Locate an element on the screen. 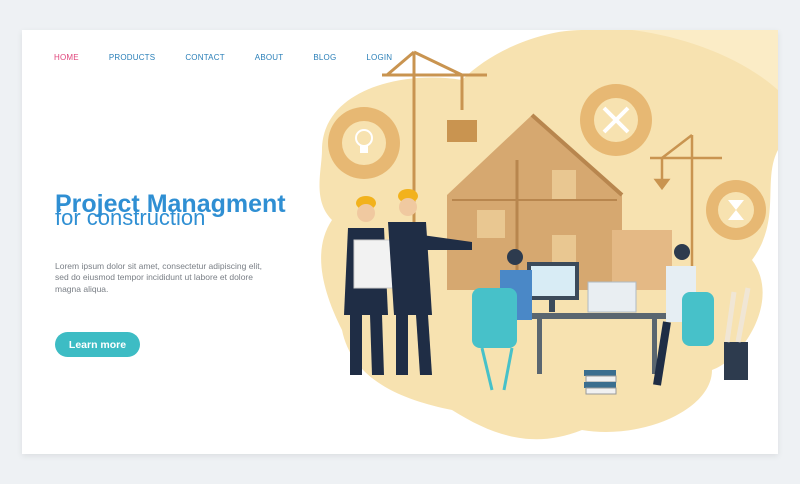  books-stack is located at coordinates (600, 382).